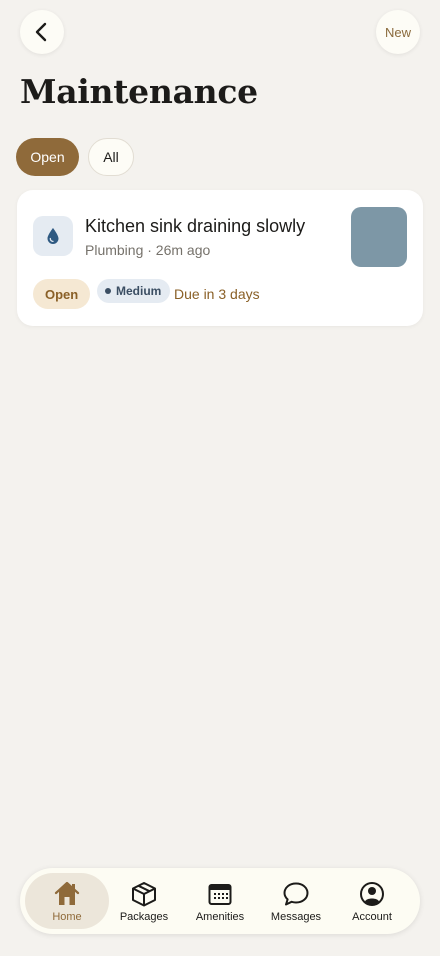 This screenshot has width=440, height=956. What do you see at coordinates (47, 157) in the screenshot?
I see `filter-open-chip: Open` at bounding box center [47, 157].